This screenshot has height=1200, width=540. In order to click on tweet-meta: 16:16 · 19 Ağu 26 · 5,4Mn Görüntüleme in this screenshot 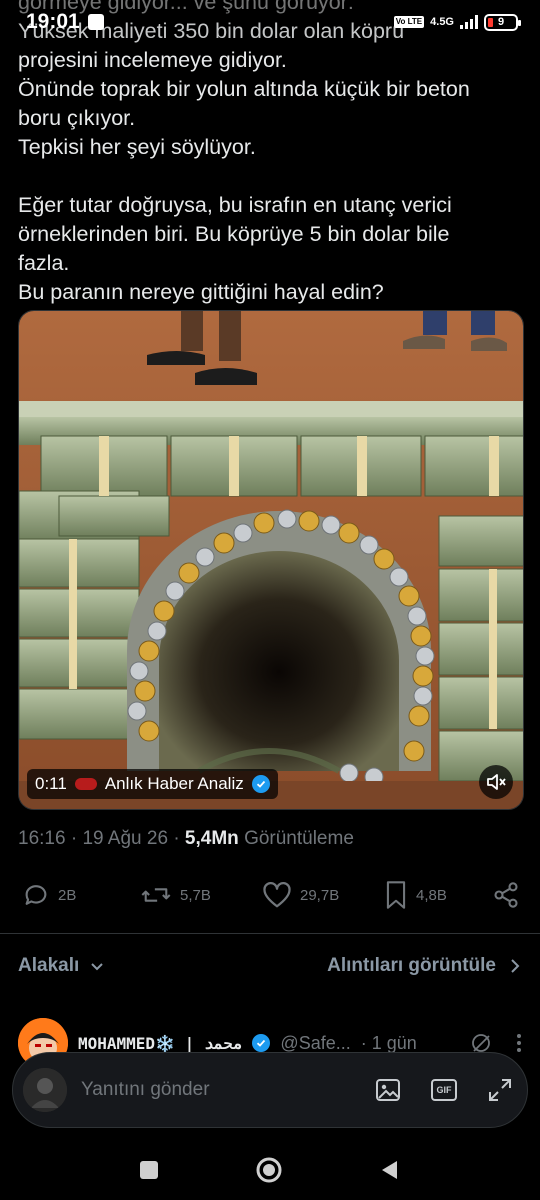, I will do `click(186, 838)`.